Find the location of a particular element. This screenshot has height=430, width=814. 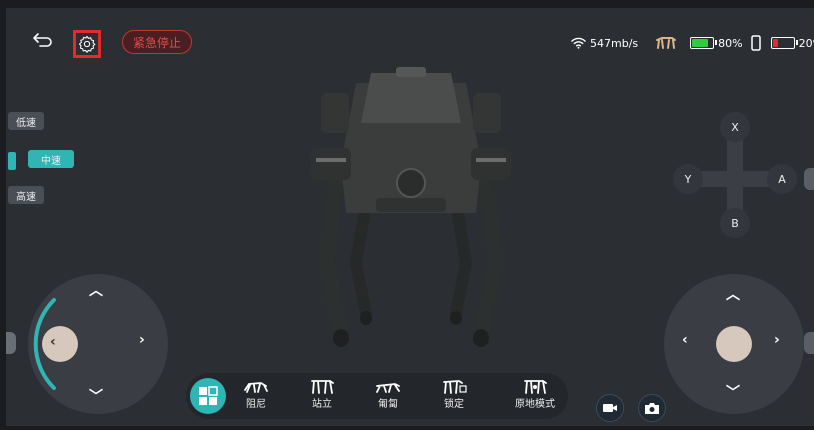

settings-button is located at coordinates (87, 44).